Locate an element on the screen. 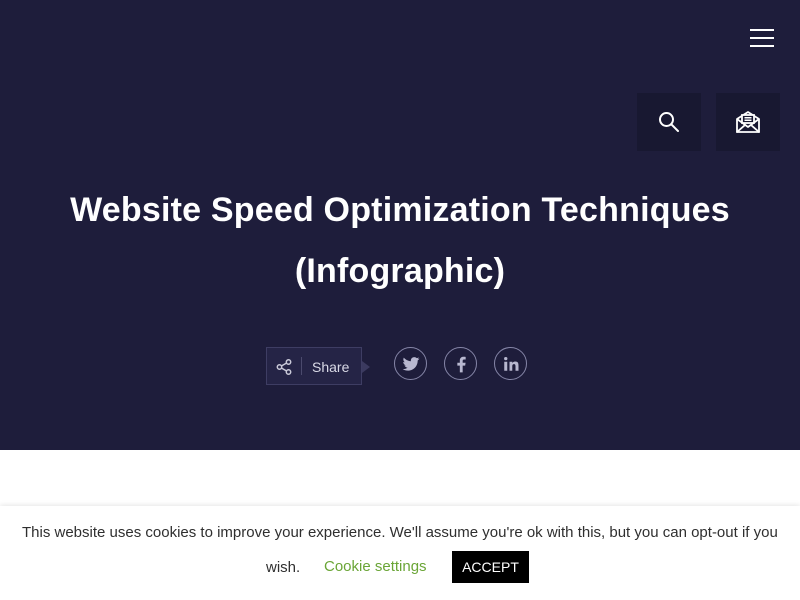 This screenshot has height=600, width=800. subscribe-button is located at coordinates (748, 122).